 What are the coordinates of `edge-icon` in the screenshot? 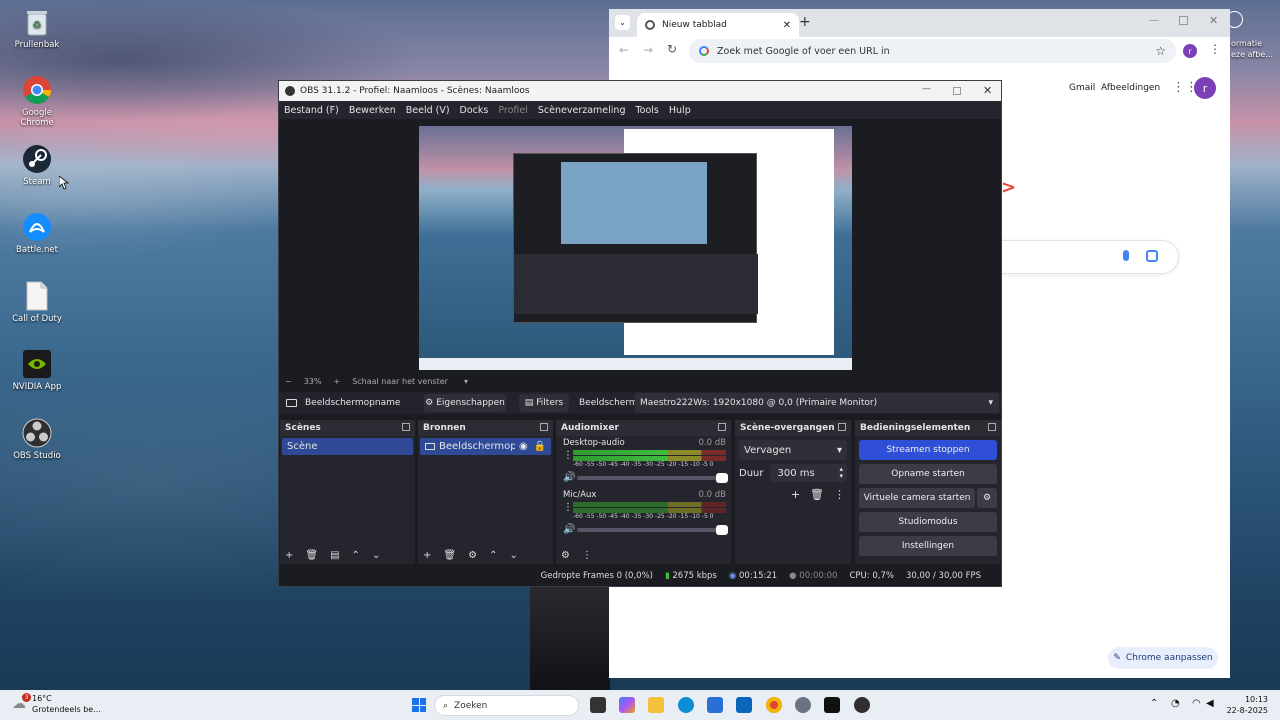 It's located at (686, 705).